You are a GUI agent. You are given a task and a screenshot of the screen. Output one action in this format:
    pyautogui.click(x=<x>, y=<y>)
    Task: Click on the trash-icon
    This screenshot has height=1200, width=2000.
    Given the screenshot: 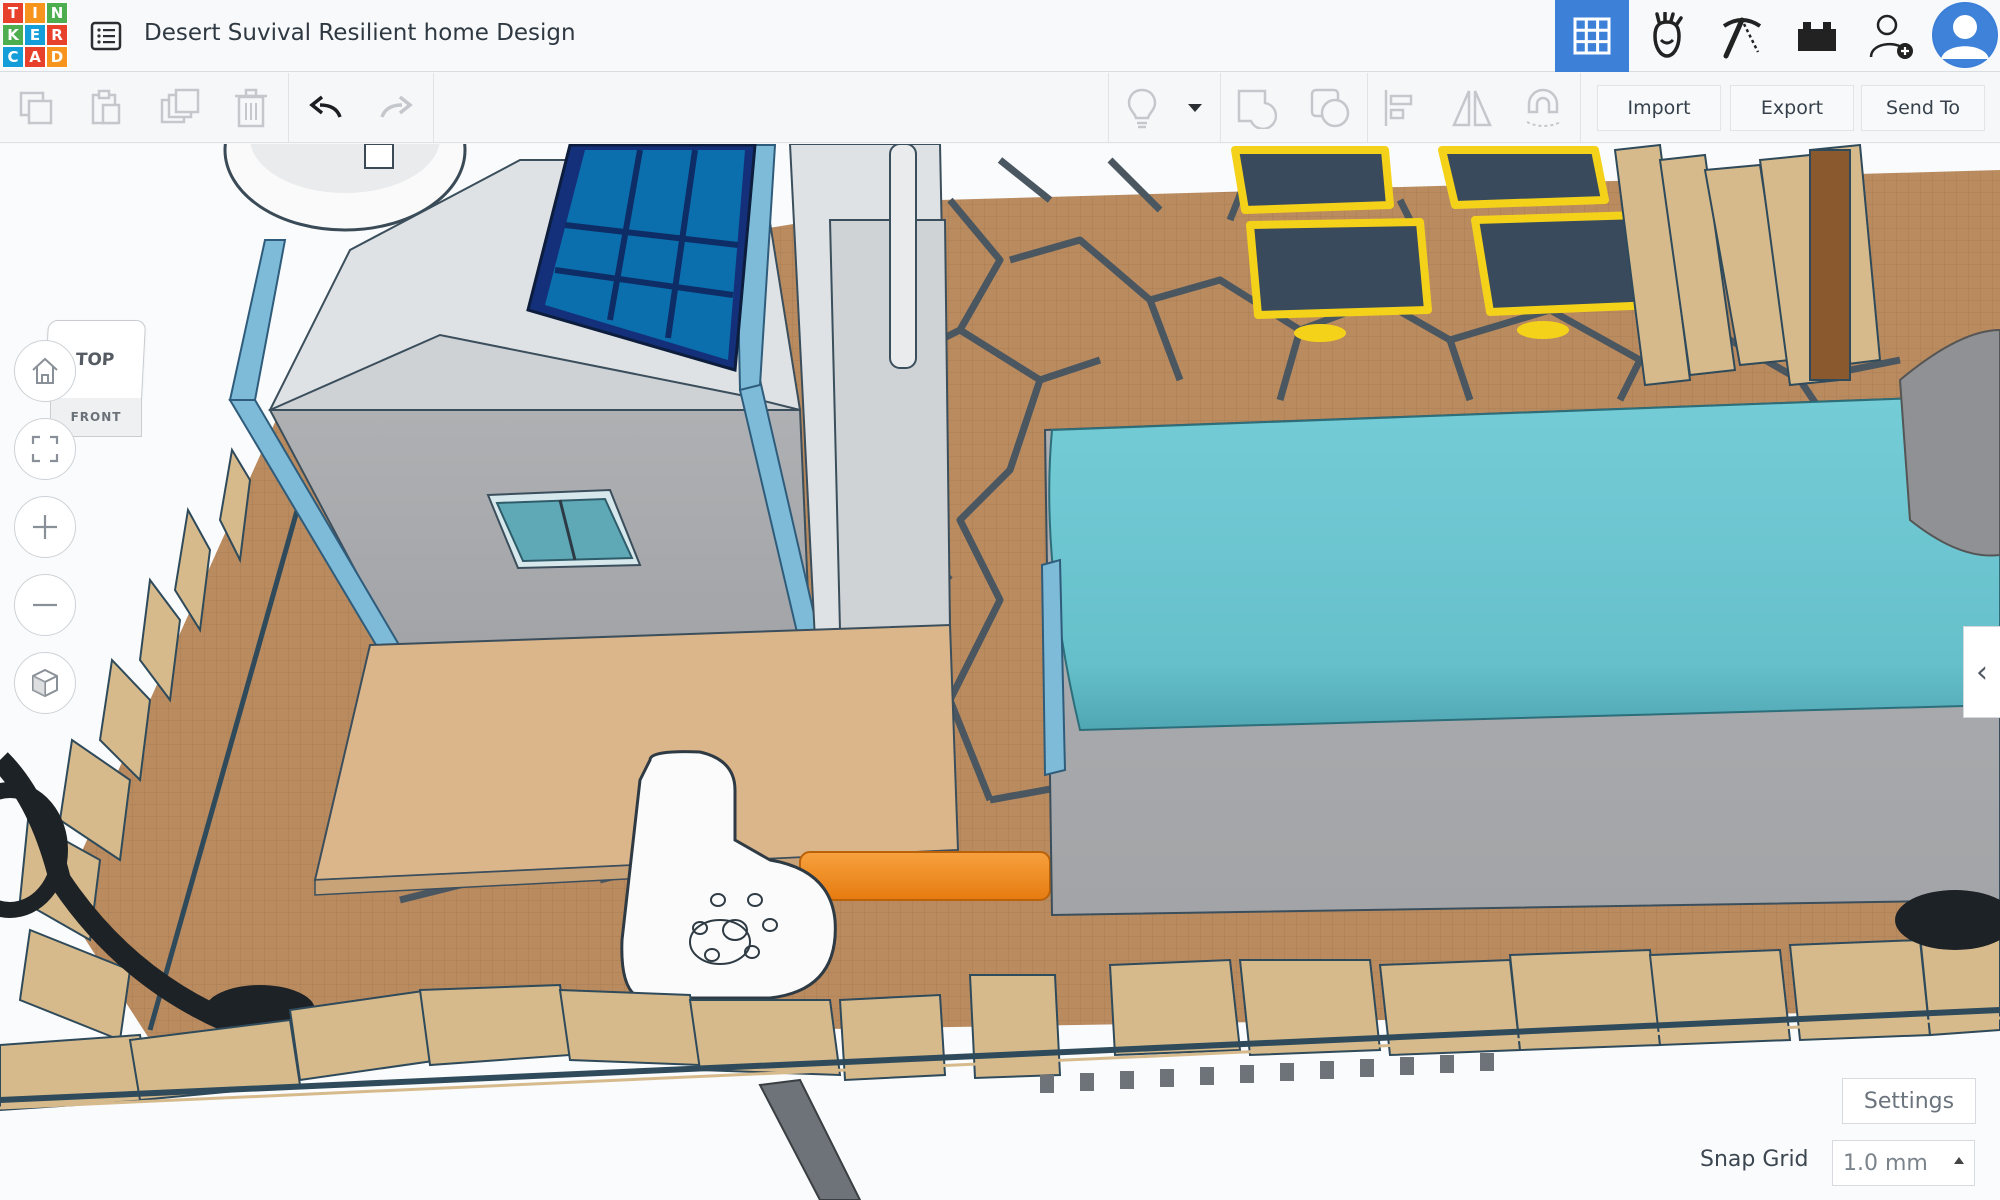 What is the action you would take?
    pyautogui.click(x=251, y=108)
    